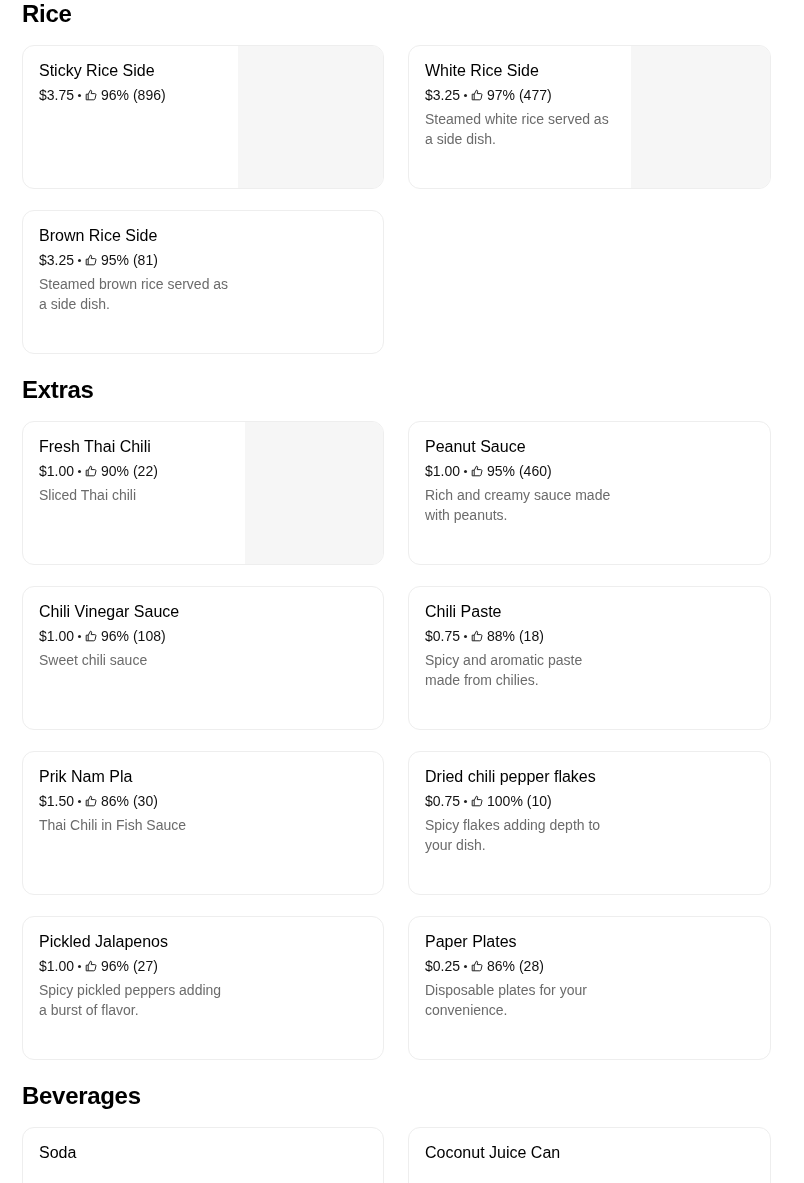 This screenshot has height=1183, width=804. Describe the element at coordinates (518, 505) in the screenshot. I see `item-description: Rich and creamy sauce made with peanuts.` at that location.